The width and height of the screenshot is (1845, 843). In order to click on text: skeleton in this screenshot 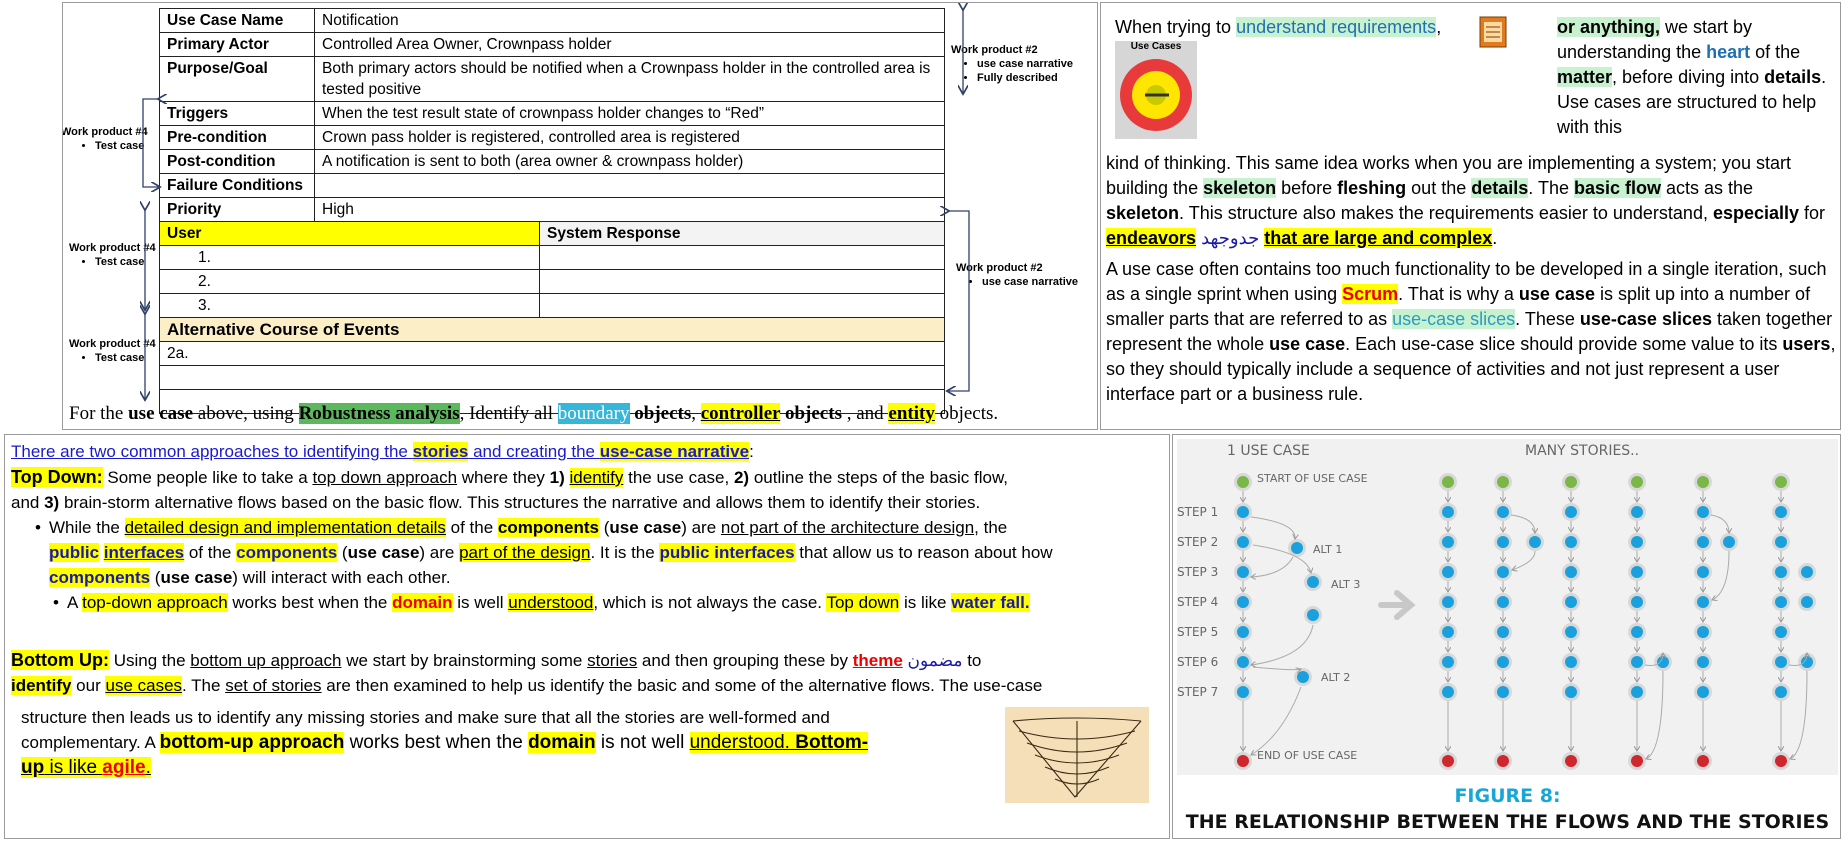, I will do `click(1143, 213)`.